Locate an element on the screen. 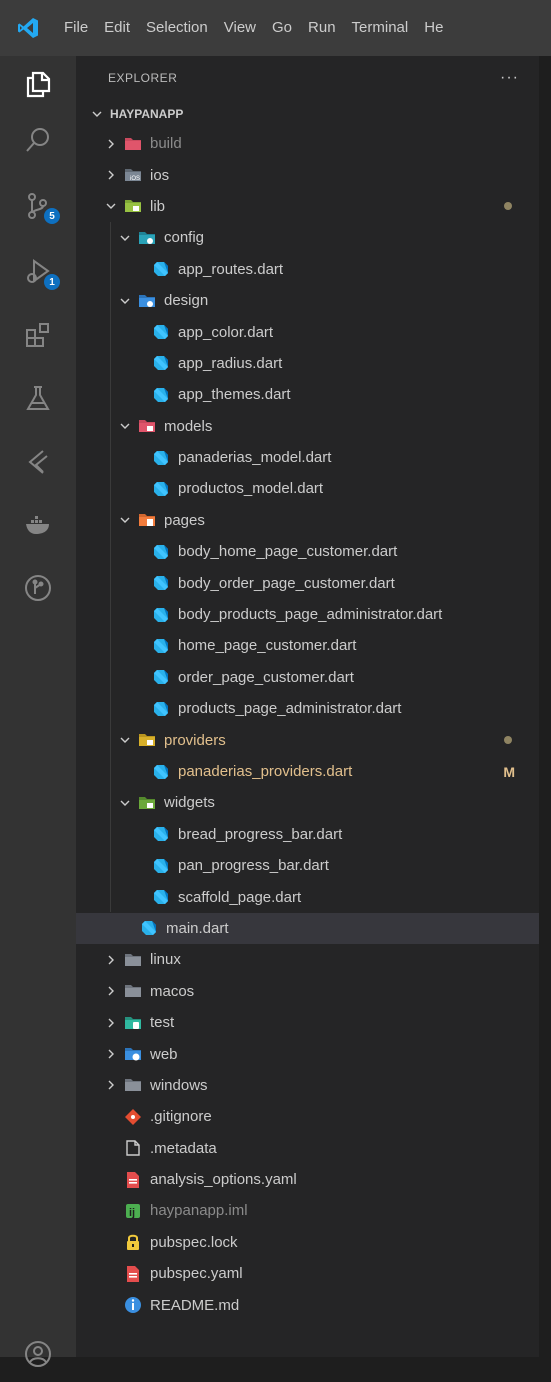 The height and width of the screenshot is (1382, 551). workspace-root-header: HAYPANAPP is located at coordinates (307, 114).